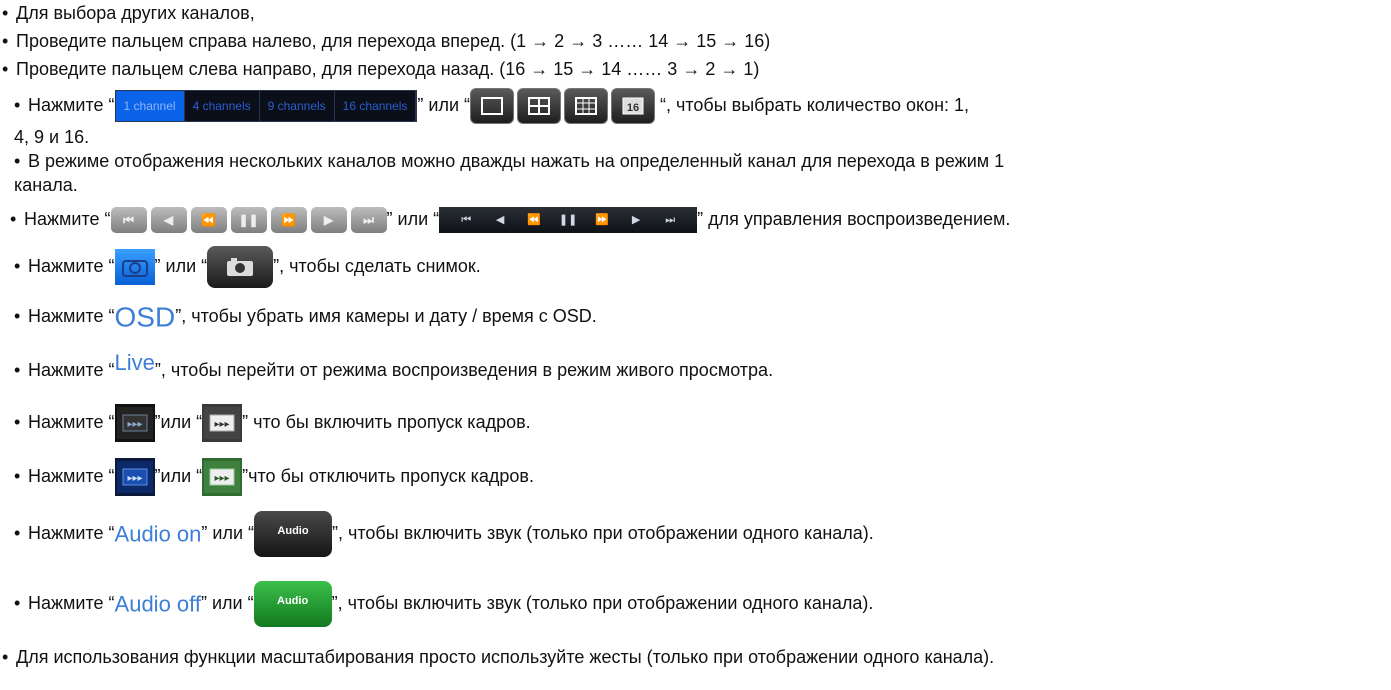 The image size is (1391, 690). I want to click on grid-4-icon, so click(539, 106).